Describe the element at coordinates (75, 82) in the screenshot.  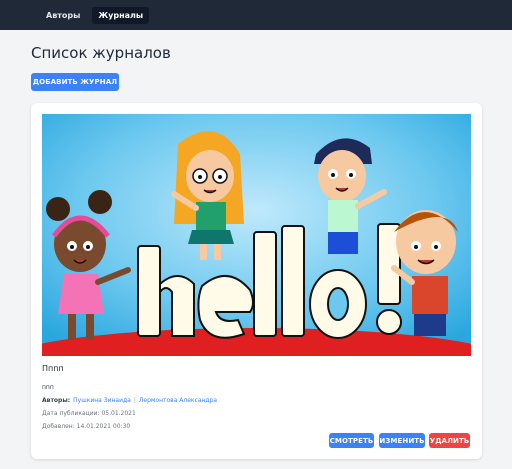
I see `add-magazine-button: Добавить журнал` at that location.